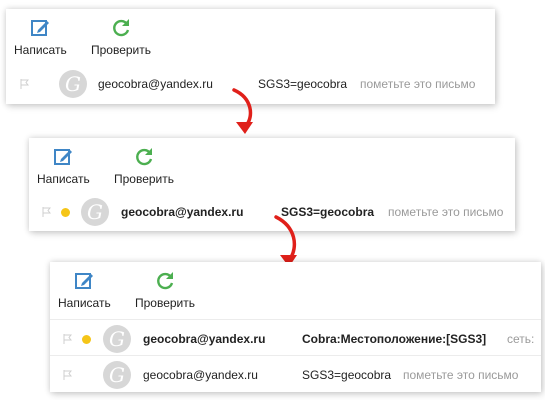  Describe the element at coordinates (242, 111) in the screenshot. I see `red-arrow-icon` at that location.